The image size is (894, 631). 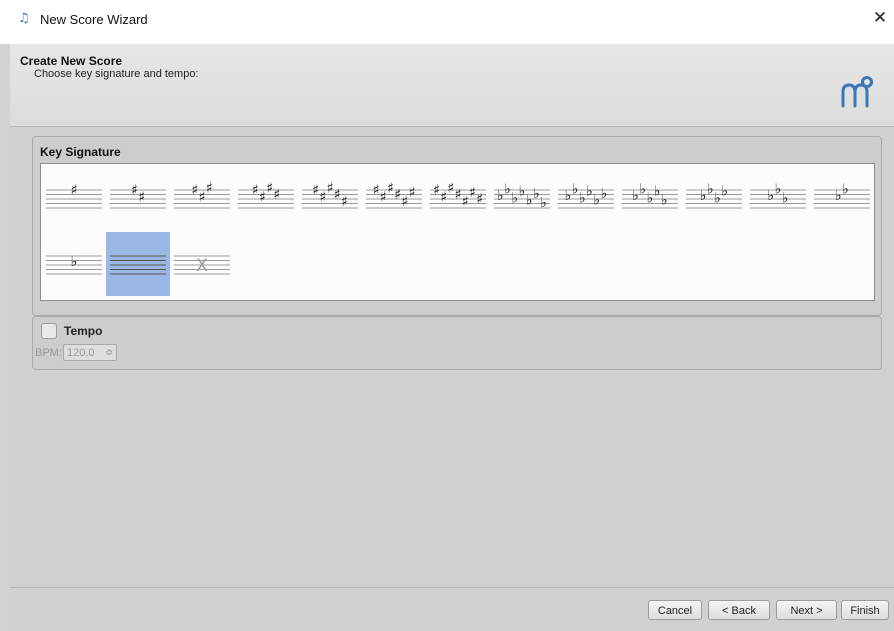 I want to click on flat-key-icon: ♭ ♭♭, so click(x=778, y=195).